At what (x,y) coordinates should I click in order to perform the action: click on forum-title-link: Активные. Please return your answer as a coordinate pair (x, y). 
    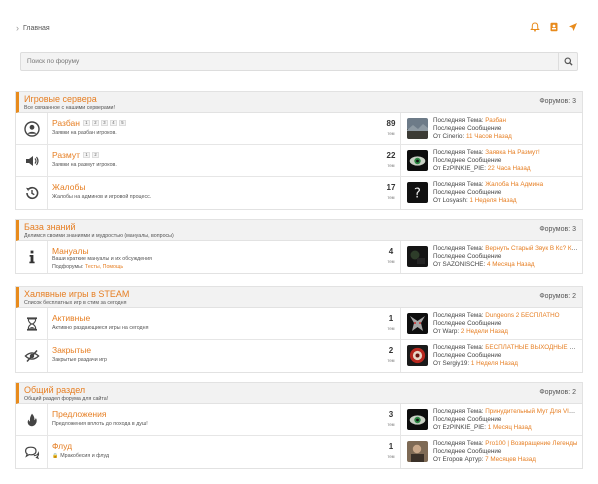
    Looking at the image, I should click on (71, 318).